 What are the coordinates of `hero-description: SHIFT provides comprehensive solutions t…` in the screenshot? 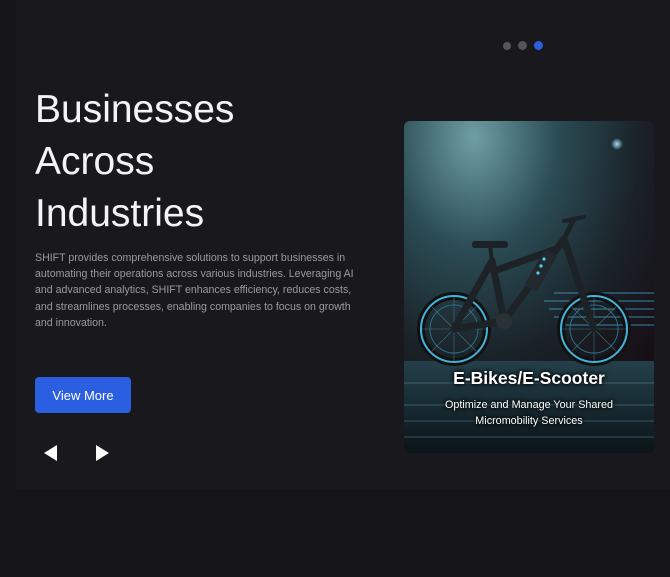 It's located at (194, 290).